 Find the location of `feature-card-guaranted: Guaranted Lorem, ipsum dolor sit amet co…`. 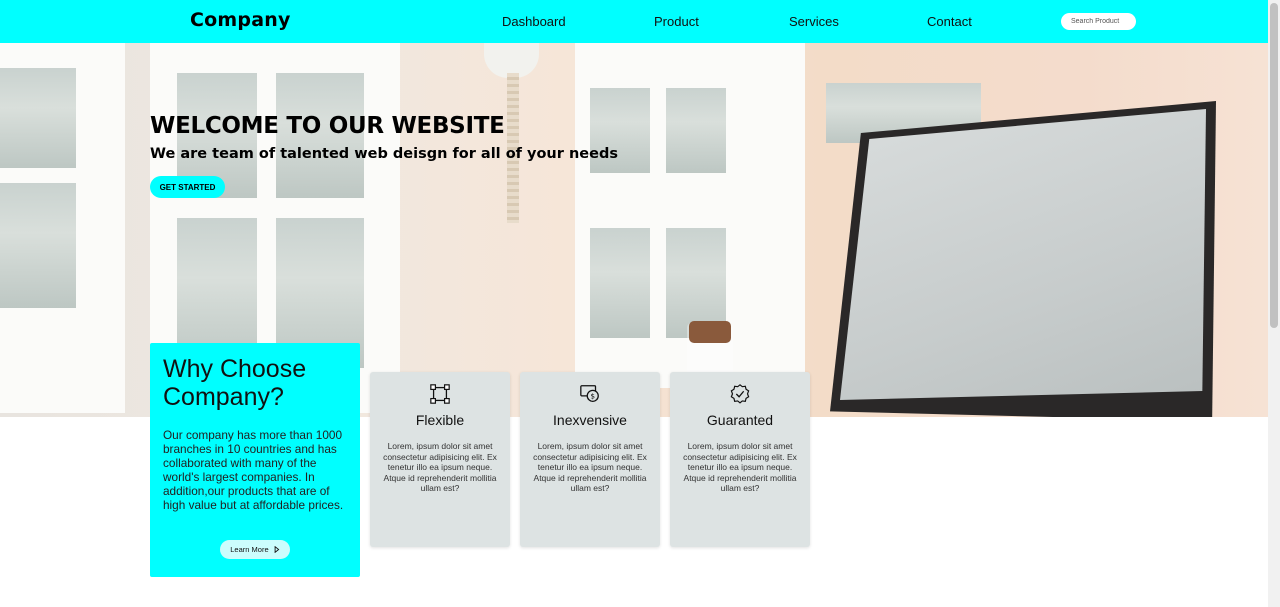

feature-card-guaranted: Guaranted Lorem, ipsum dolor sit amet co… is located at coordinates (740, 459).